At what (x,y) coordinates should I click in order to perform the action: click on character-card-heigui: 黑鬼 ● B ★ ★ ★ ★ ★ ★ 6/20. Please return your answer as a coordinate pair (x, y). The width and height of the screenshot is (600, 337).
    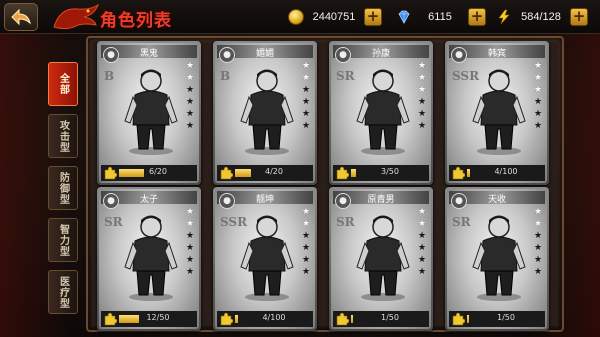
    Looking at the image, I should click on (149, 113).